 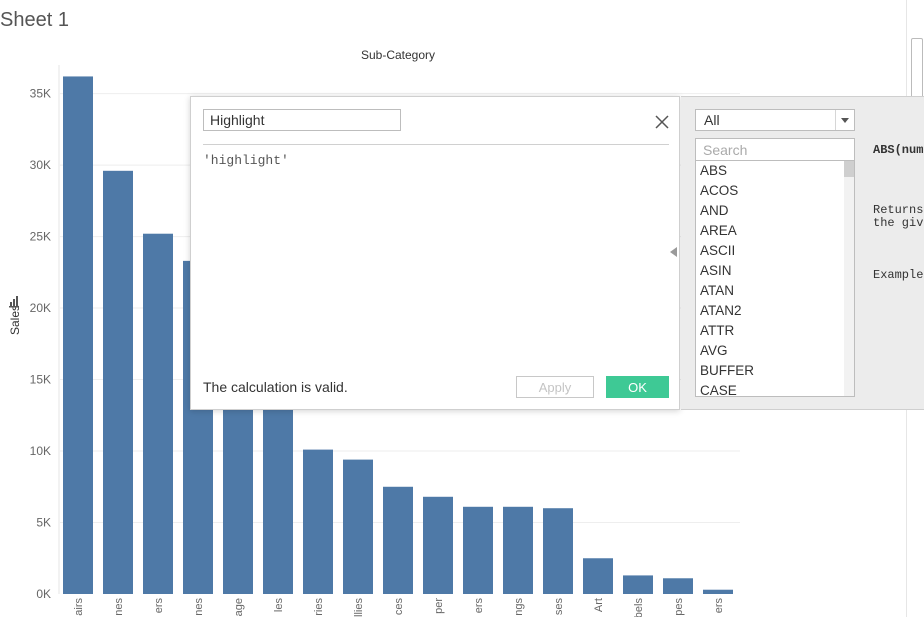 I want to click on function-item: AREA, so click(x=775, y=231).